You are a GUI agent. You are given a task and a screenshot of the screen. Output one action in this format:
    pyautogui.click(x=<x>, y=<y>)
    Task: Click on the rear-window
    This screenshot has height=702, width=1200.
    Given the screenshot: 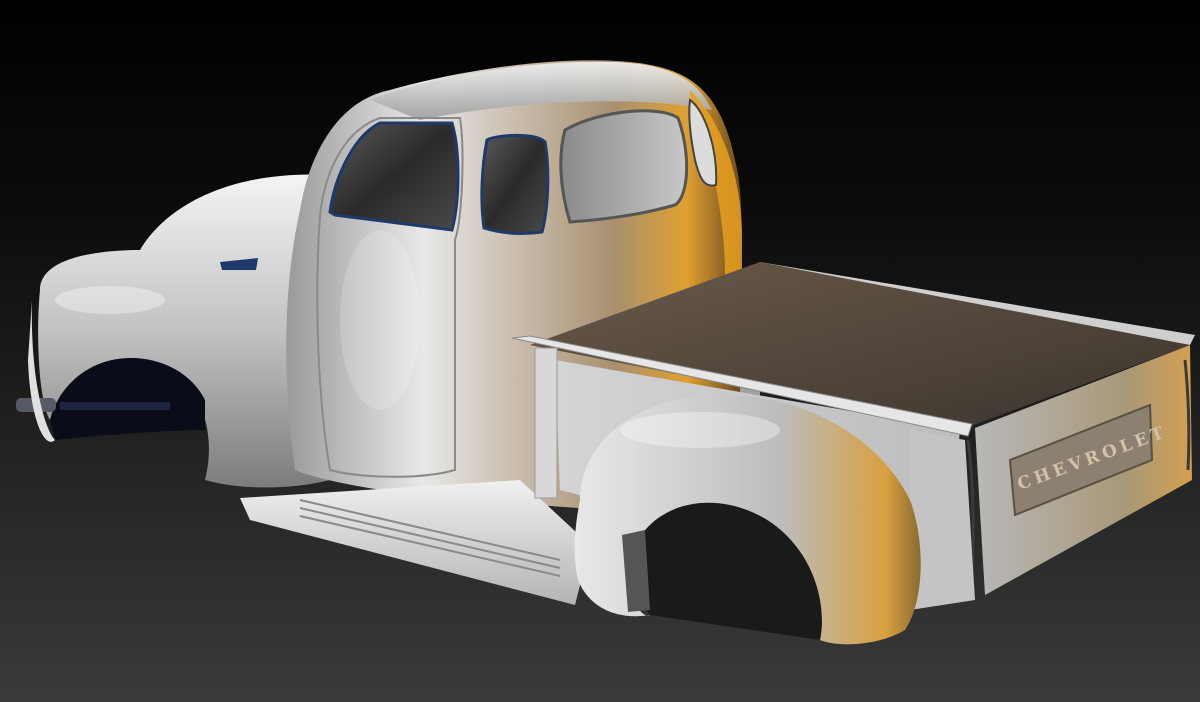 What is the action you would take?
    pyautogui.click(x=624, y=166)
    